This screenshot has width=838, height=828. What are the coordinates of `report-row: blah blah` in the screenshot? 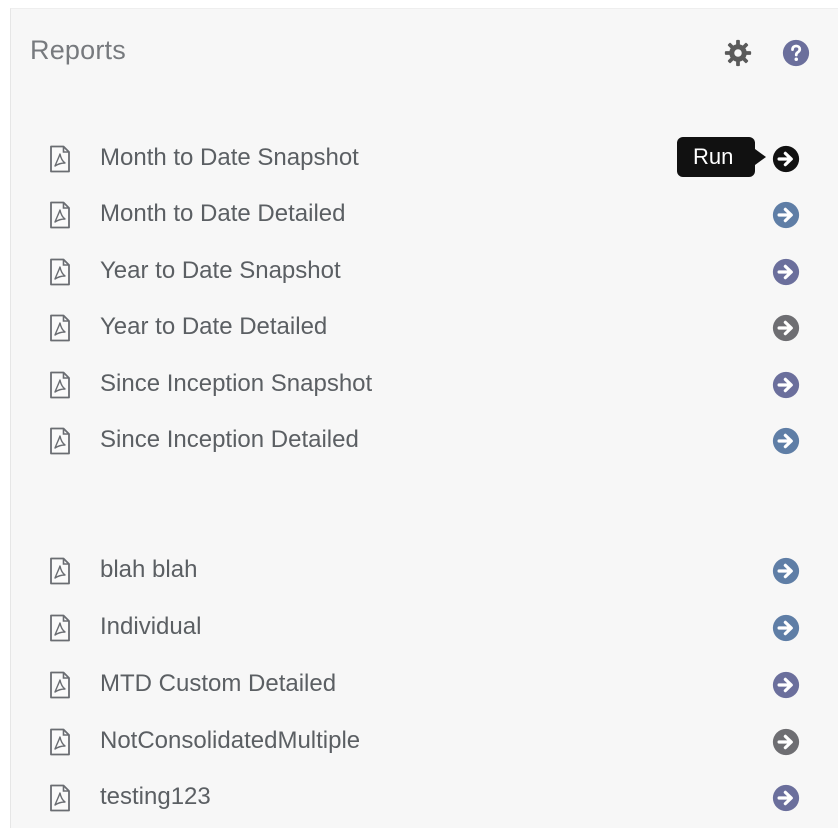 It's located at (424, 571).